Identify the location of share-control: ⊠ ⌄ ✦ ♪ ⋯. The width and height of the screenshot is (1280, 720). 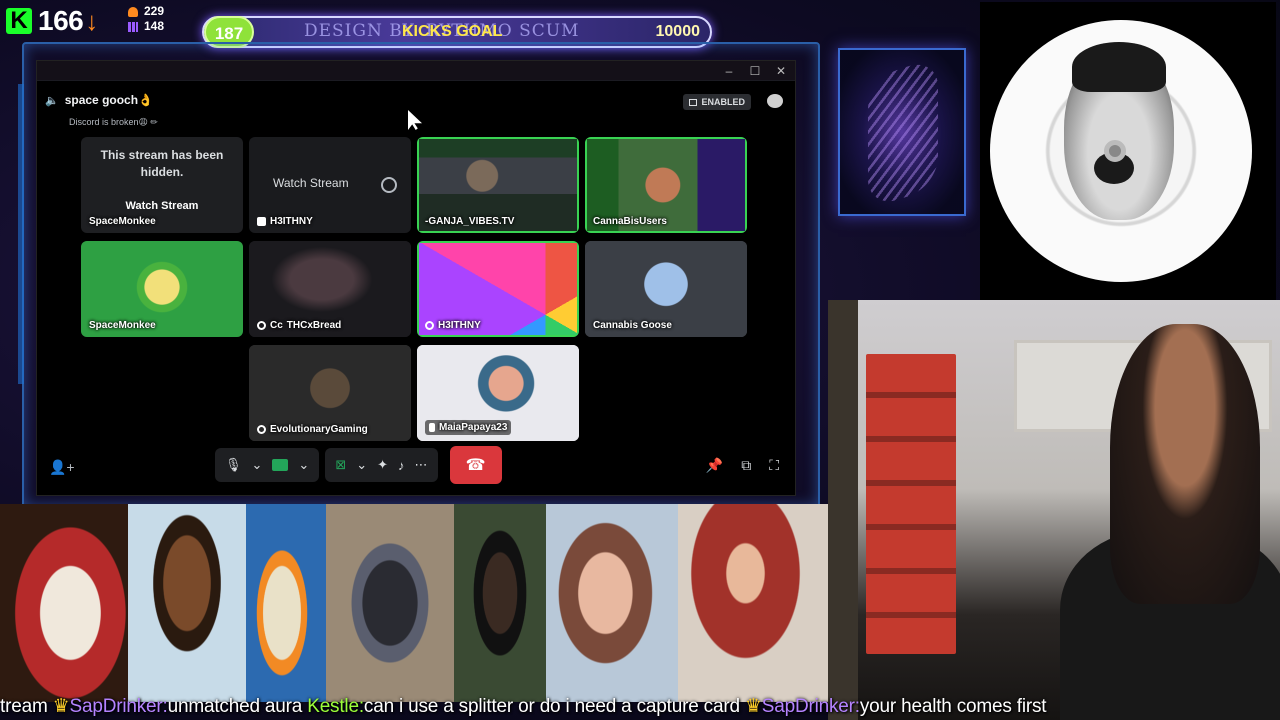
(381, 465).